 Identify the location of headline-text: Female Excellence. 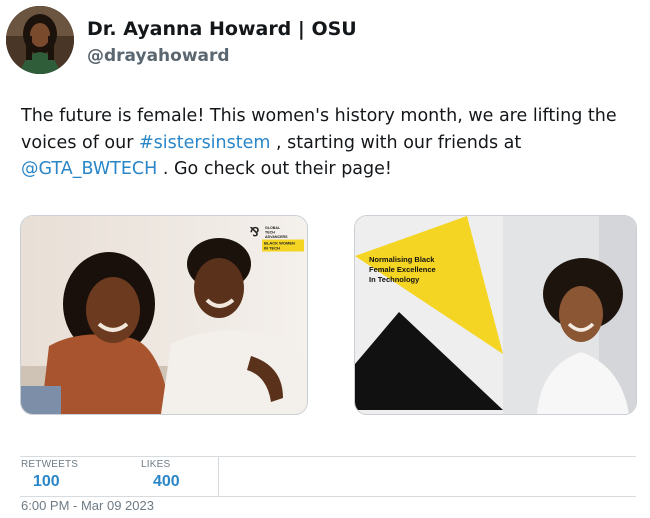
(402, 269).